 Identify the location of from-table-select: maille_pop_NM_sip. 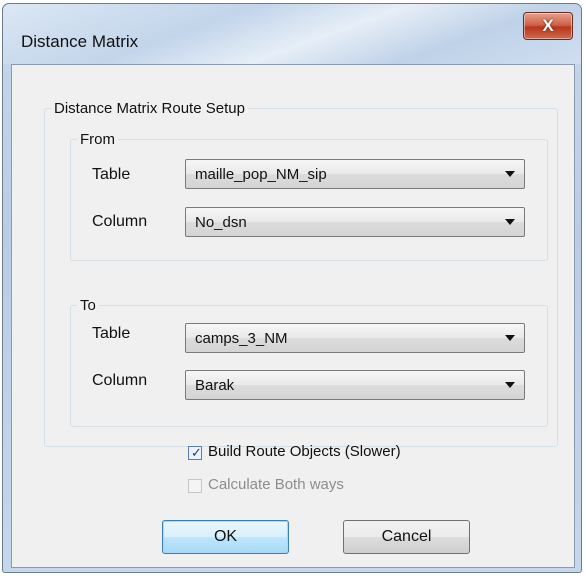
(355, 174).